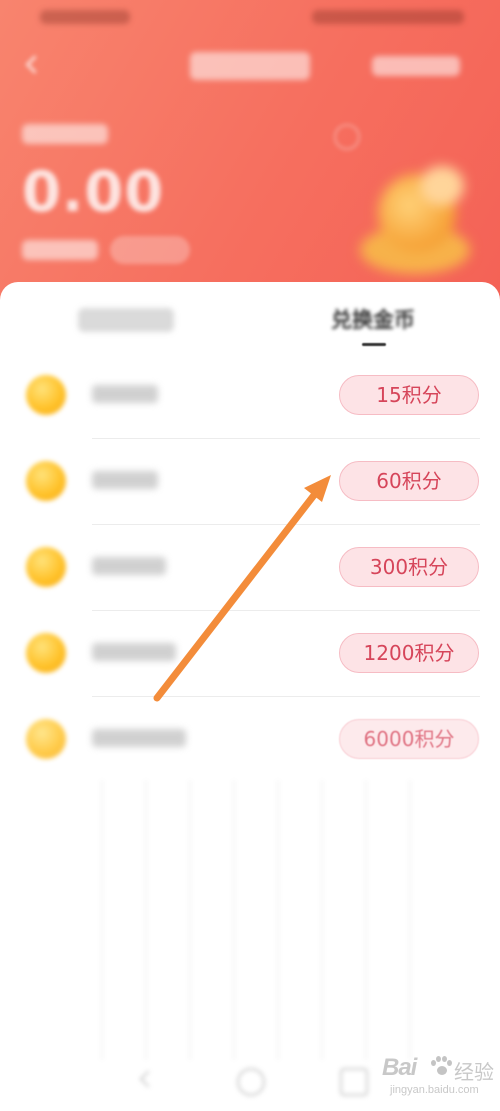 Image resolution: width=500 pixels, height=1111 pixels. I want to click on annotation-arrow, so click(242, 588).